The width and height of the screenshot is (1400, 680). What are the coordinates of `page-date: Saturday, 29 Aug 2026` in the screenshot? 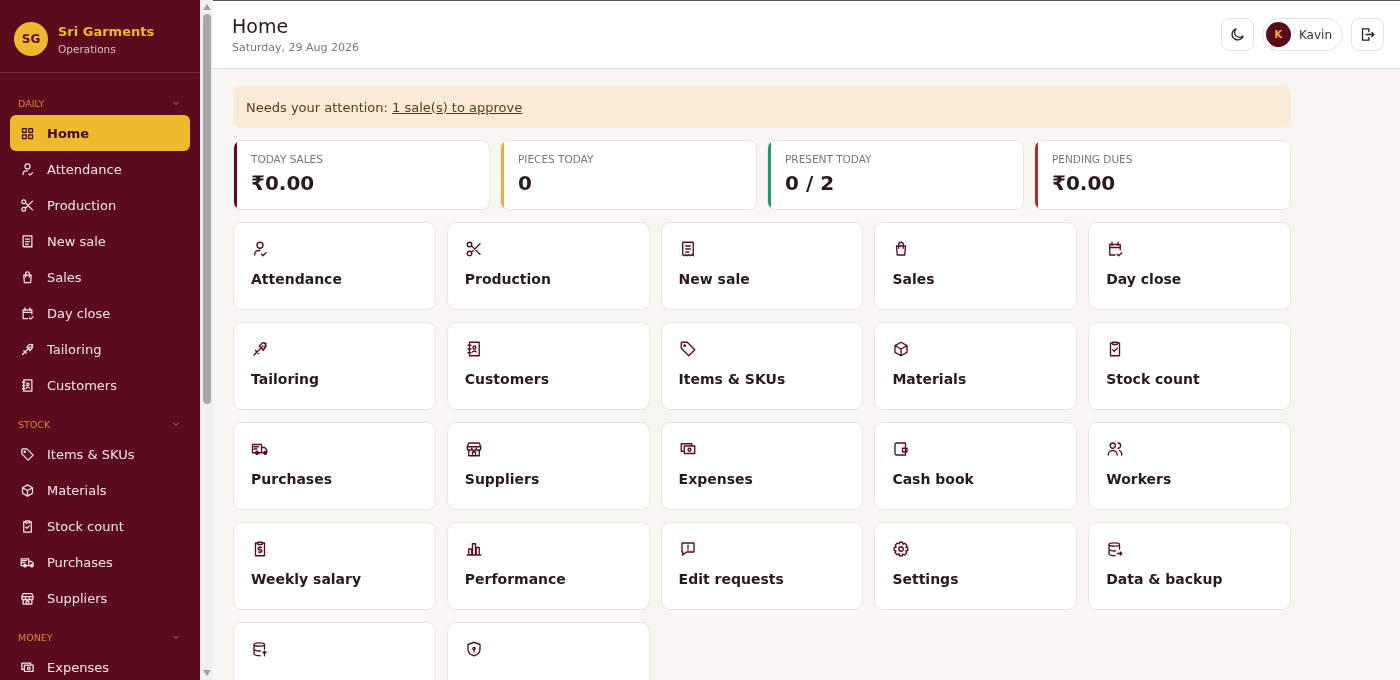 It's located at (296, 47).